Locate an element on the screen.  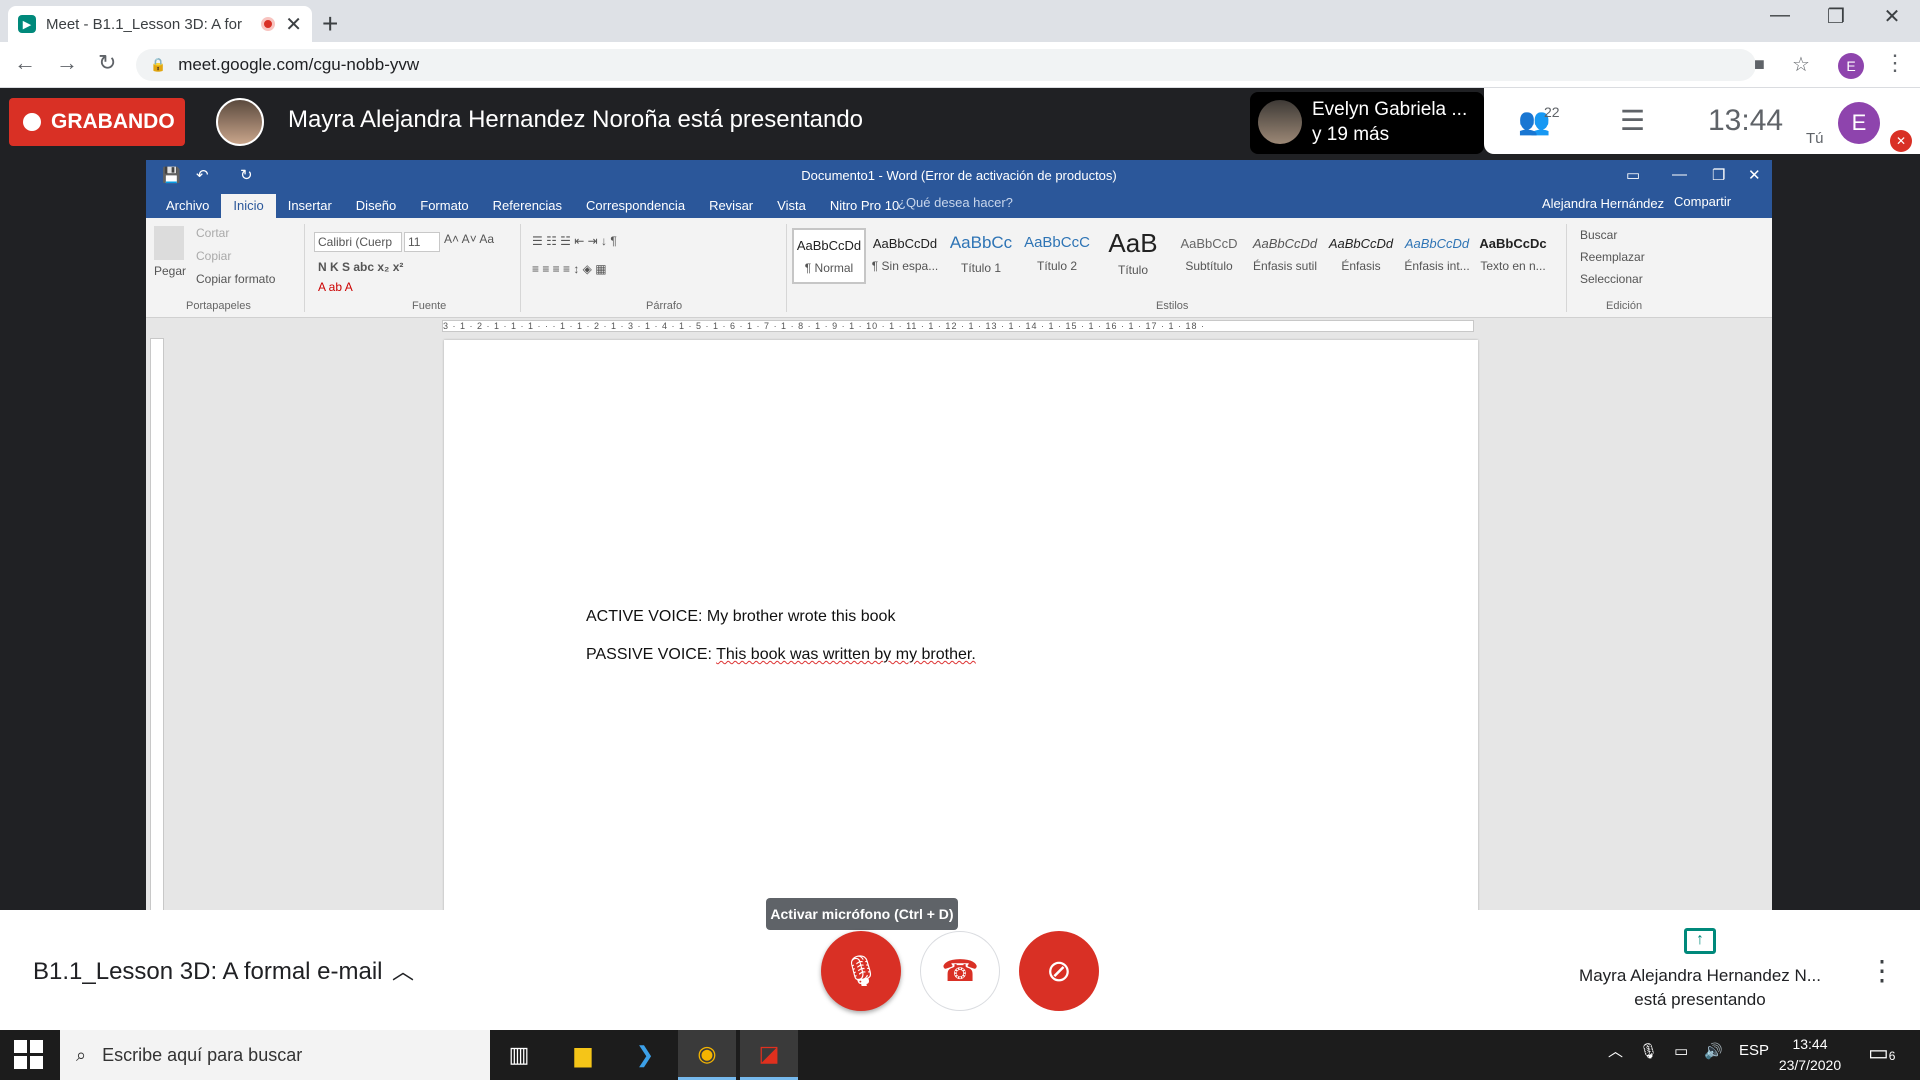
bookmark-star-icon: ☆ is located at coordinates (1801, 64).